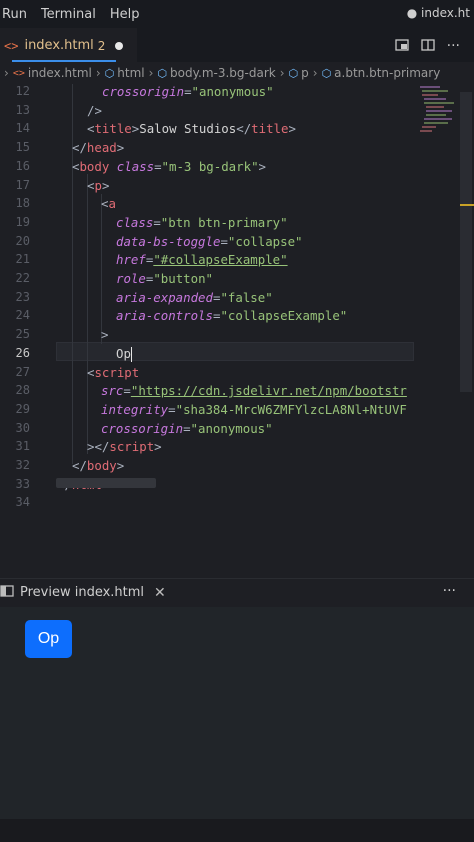  What do you see at coordinates (466, 242) in the screenshot?
I see `vertical-scrollbar` at bounding box center [466, 242].